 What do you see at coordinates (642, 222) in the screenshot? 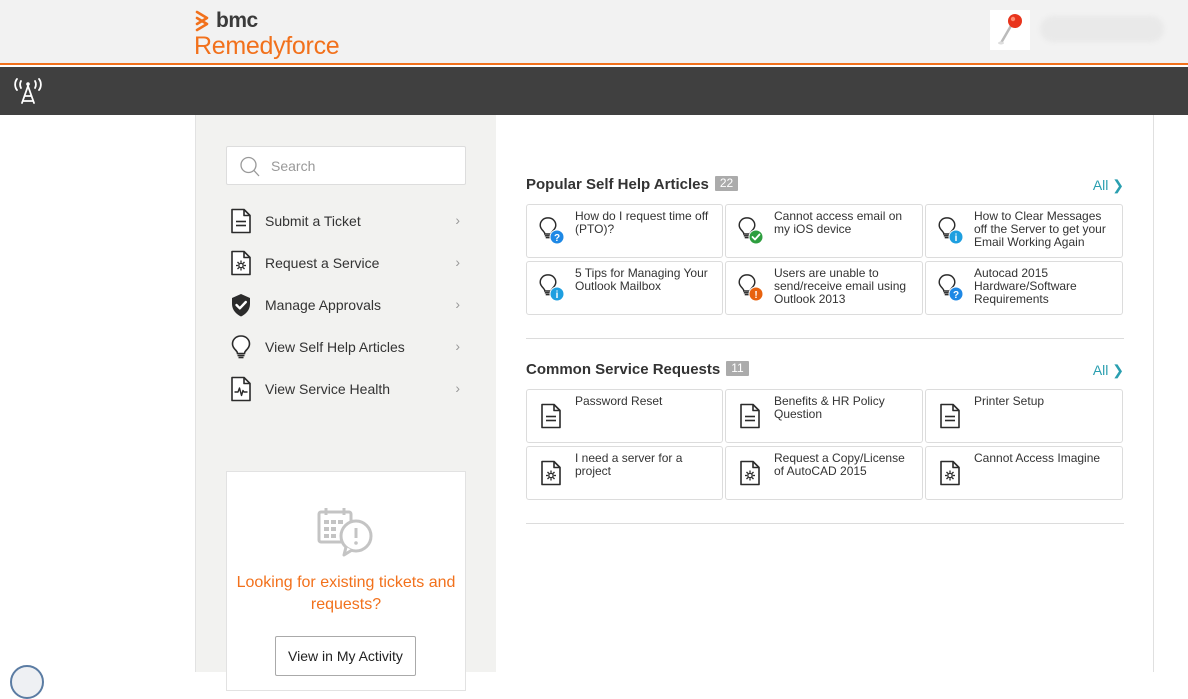
I see `article-title: How do I request time off (PTO)?` at bounding box center [642, 222].